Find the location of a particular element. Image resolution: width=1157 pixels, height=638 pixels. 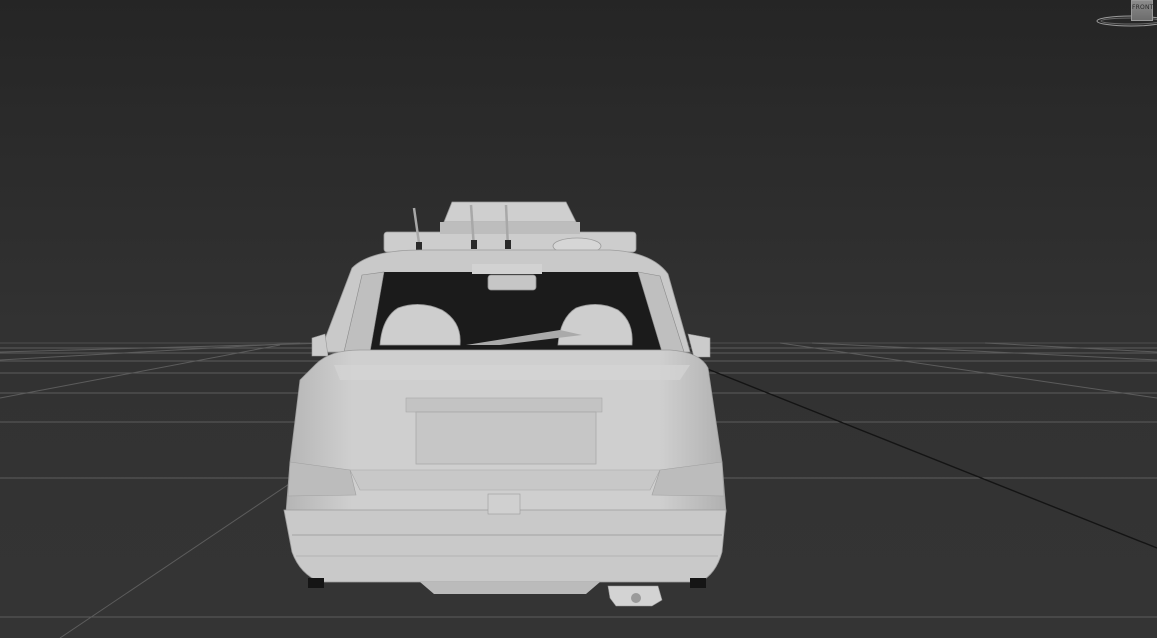

side-mirror-left is located at coordinates (320, 345).